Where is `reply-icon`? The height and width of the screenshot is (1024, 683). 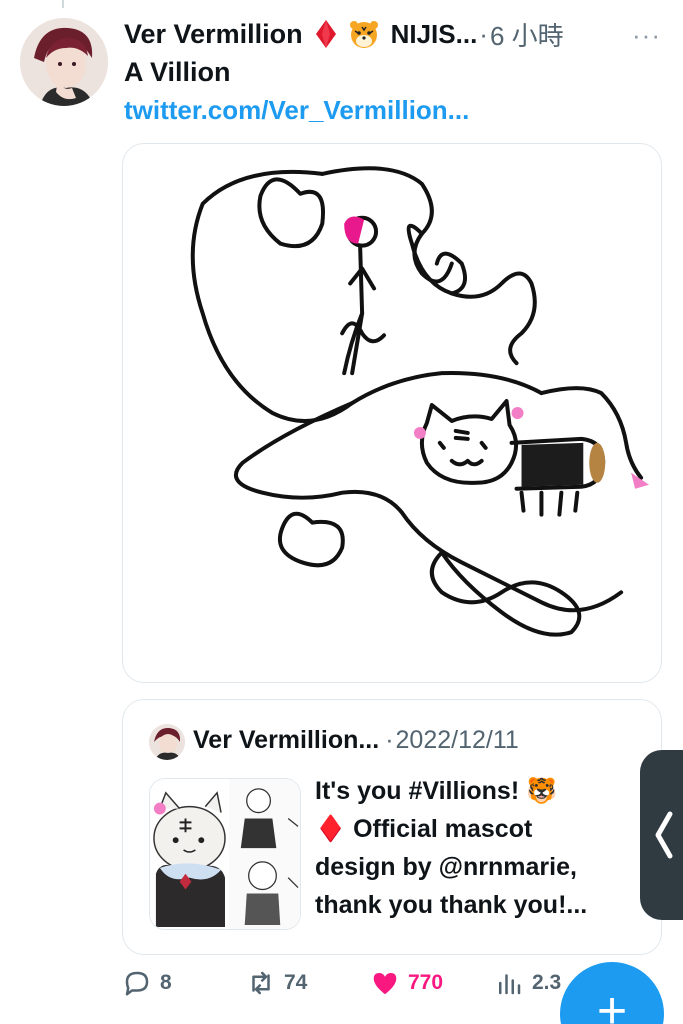 reply-icon is located at coordinates (137, 983).